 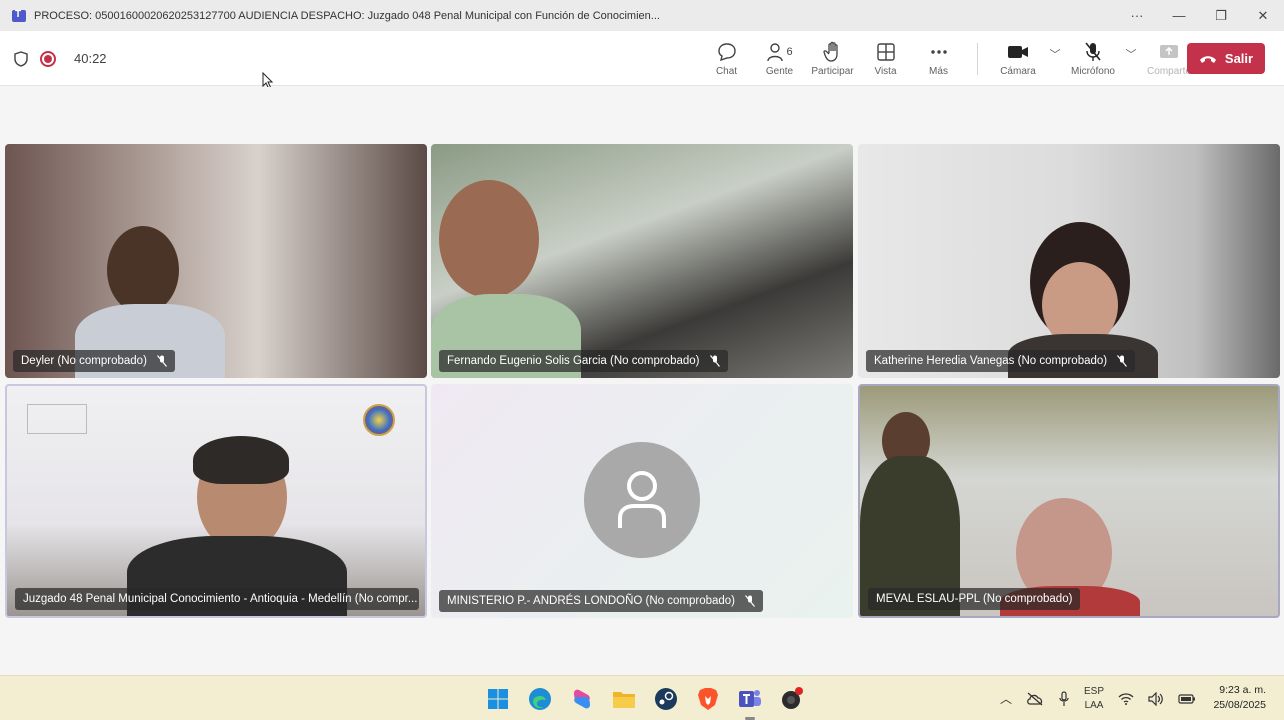 What do you see at coordinates (1169, 71) in the screenshot?
I see `share-label: Comparte` at bounding box center [1169, 71].